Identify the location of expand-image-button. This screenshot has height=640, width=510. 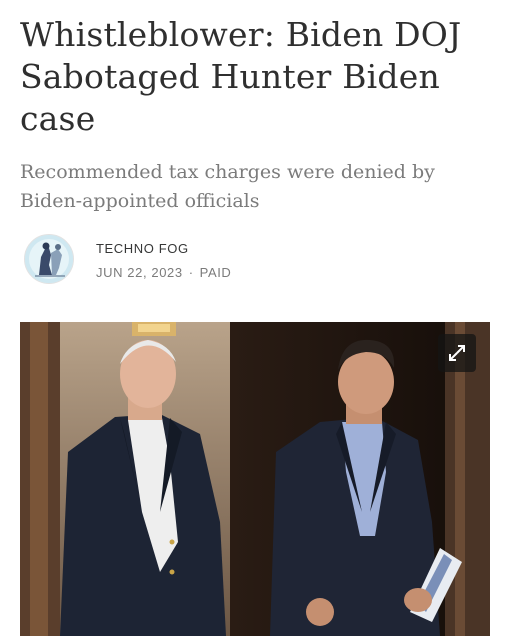
(457, 353).